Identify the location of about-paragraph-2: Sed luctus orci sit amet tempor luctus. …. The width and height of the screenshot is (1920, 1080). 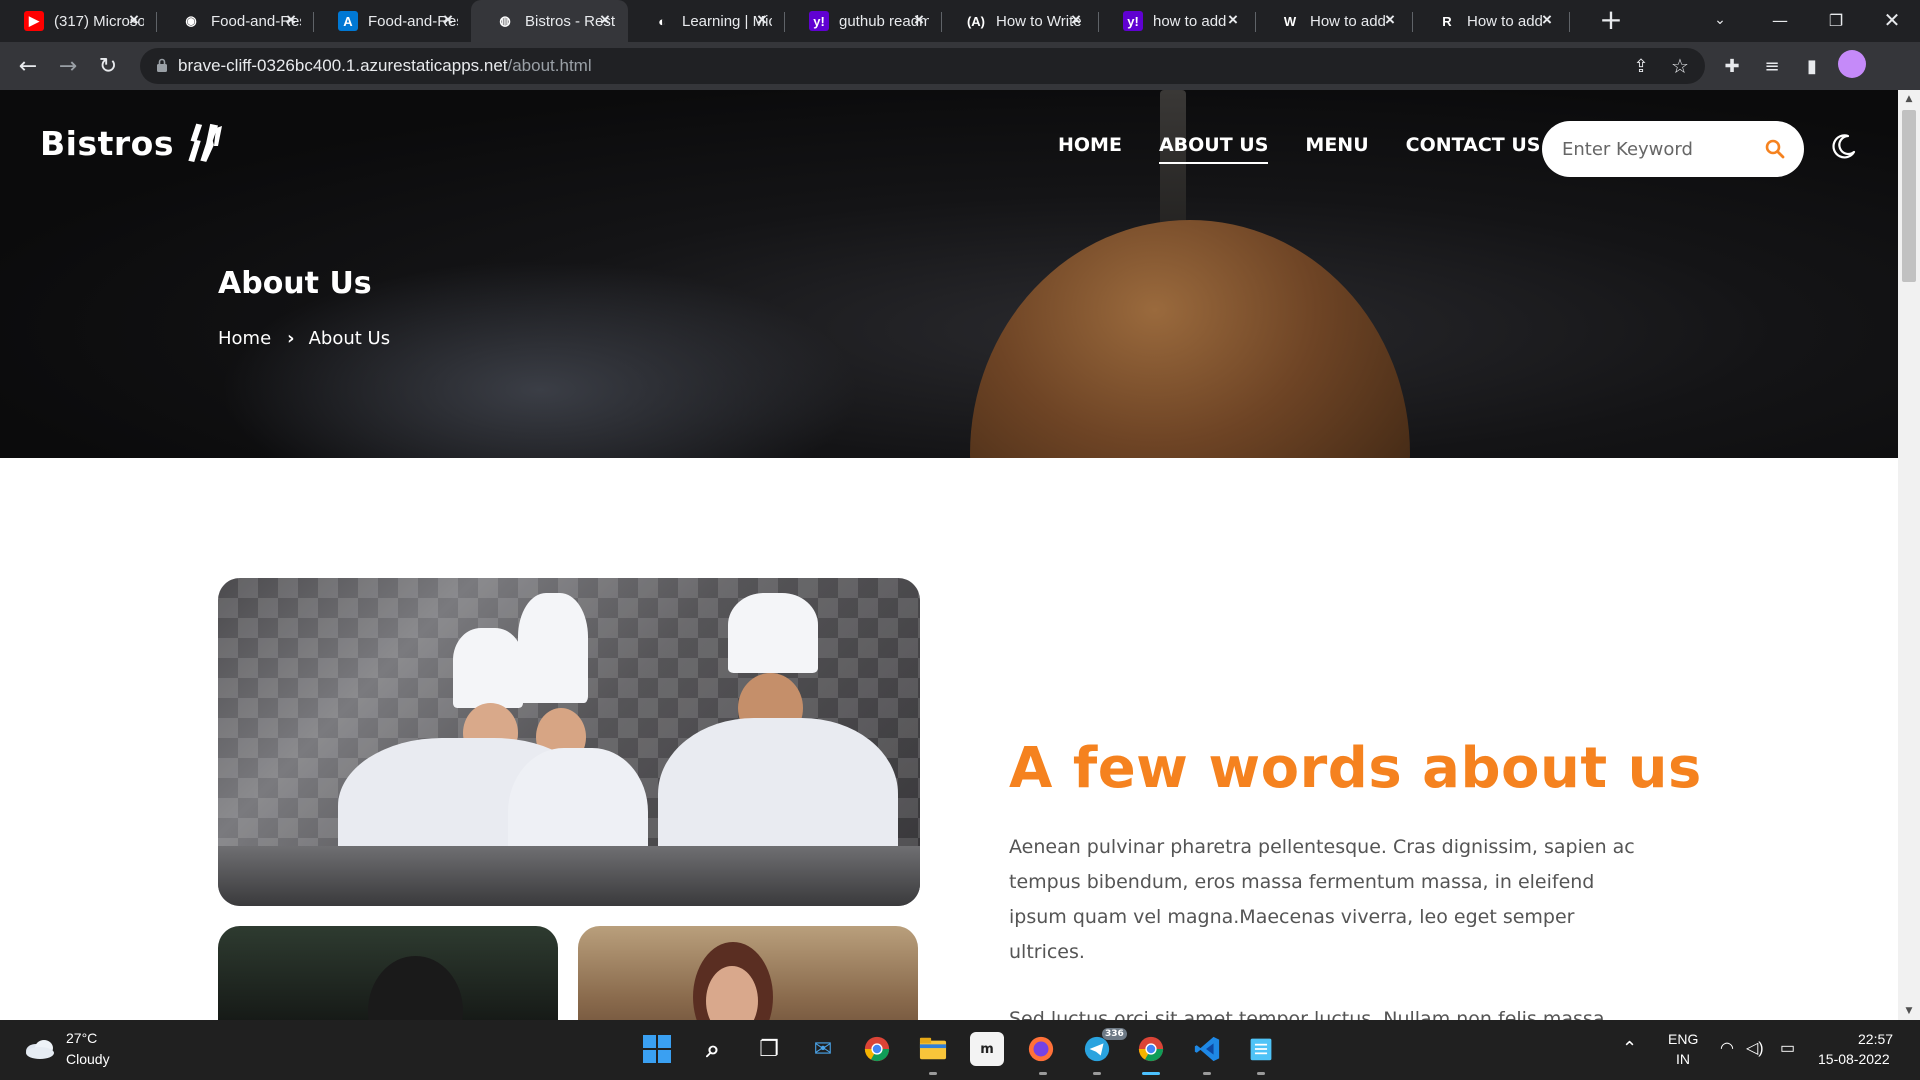
(1307, 1014).